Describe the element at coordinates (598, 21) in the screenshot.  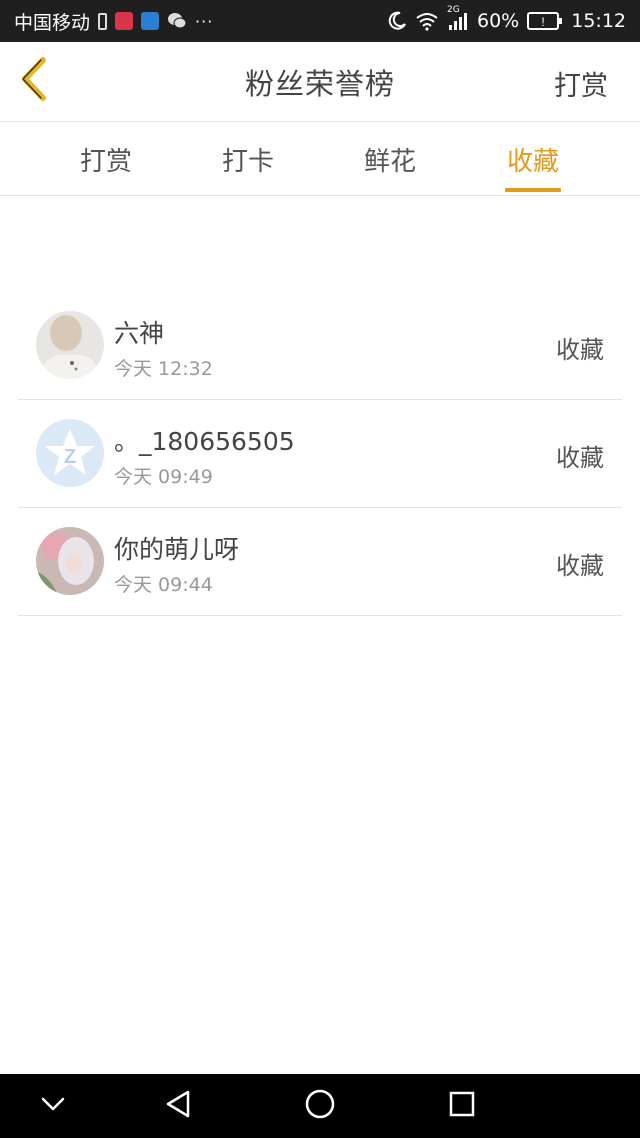
I see `clock: 15:12` at that location.